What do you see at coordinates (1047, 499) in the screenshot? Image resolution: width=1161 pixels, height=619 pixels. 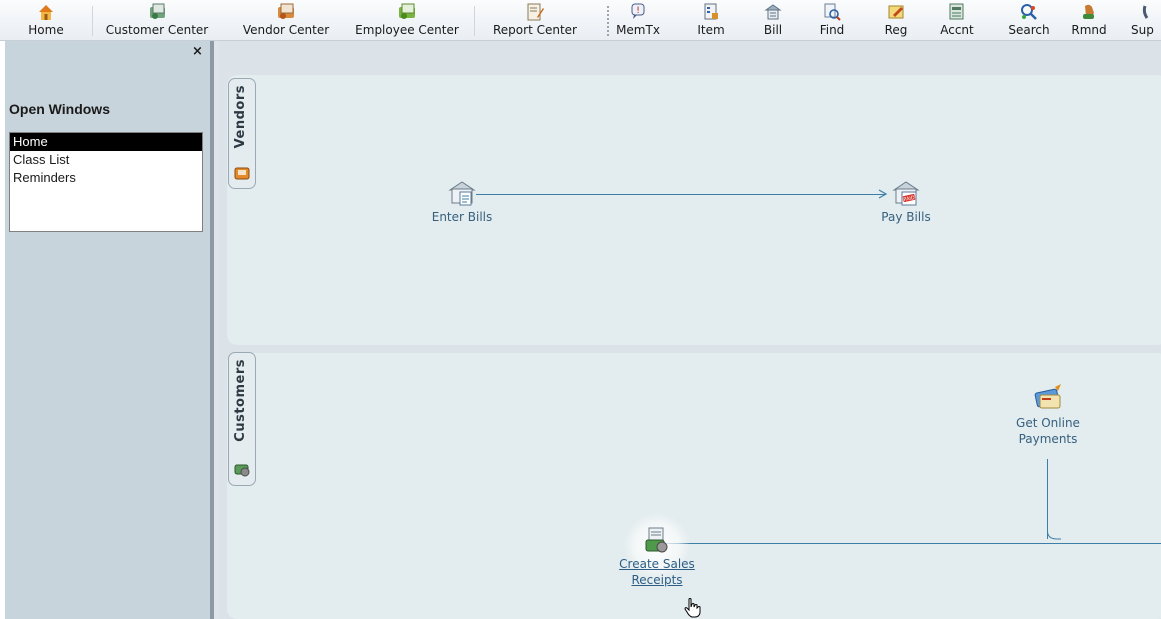 I see `online-payments-connector-vertical` at bounding box center [1047, 499].